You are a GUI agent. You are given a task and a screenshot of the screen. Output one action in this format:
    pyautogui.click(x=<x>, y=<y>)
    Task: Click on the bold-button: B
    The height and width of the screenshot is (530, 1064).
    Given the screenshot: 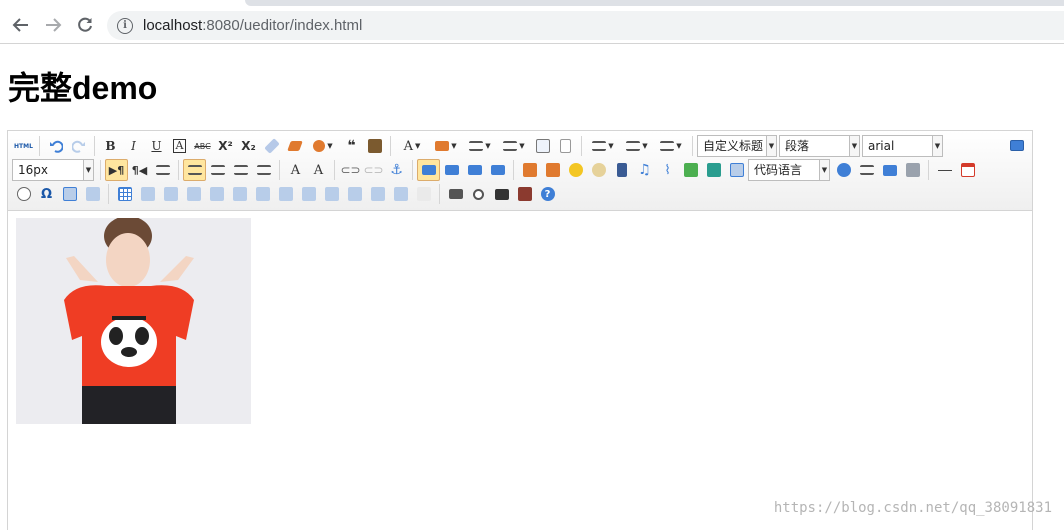 What is the action you would take?
    pyautogui.click(x=110, y=146)
    